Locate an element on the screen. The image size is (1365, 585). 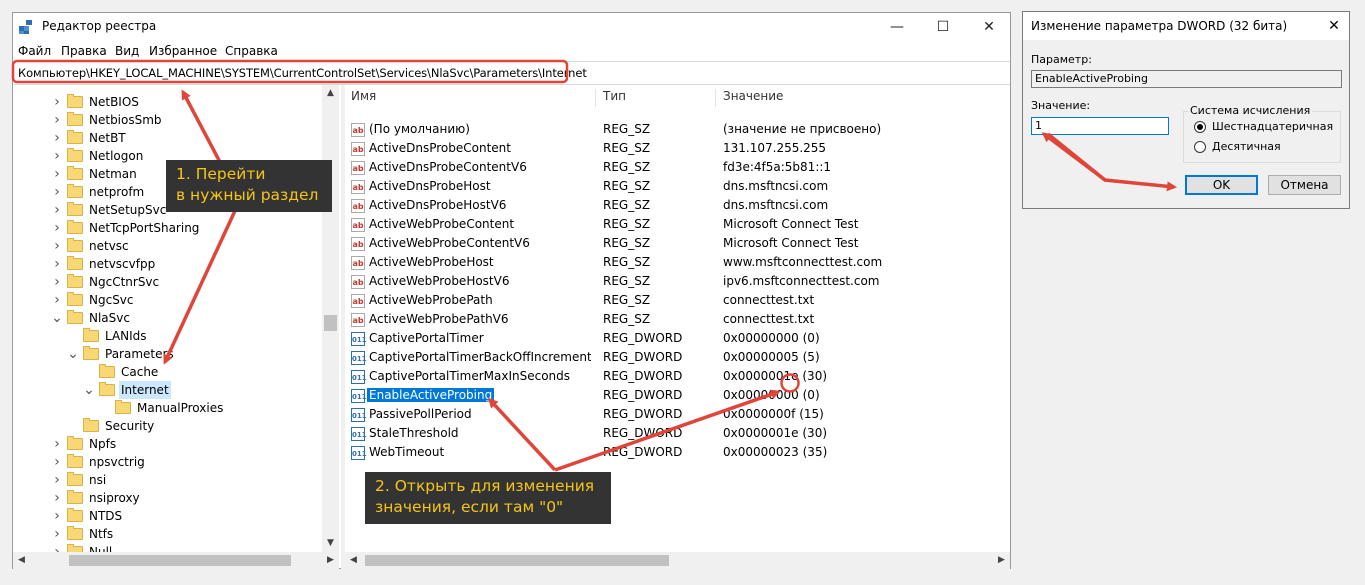
arrow-to-value-input is located at coordinates (1074, 157).